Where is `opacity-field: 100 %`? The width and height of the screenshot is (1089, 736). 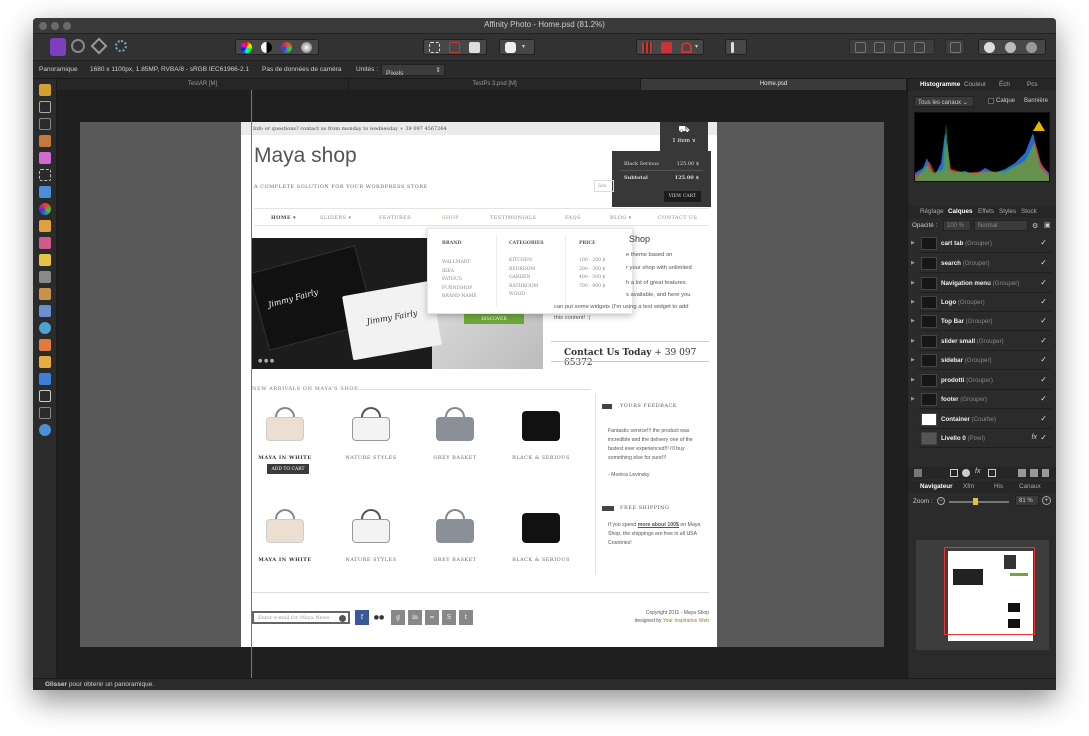
opacity-field: 100 % is located at coordinates (957, 225).